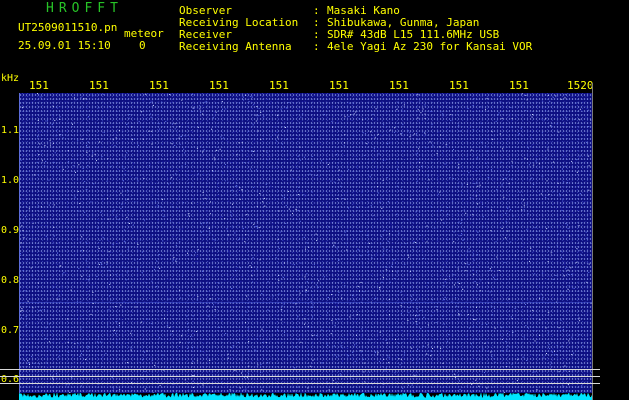 This screenshot has width=629, height=400. What do you see at coordinates (10, 330) in the screenshot?
I see `y-tick-label: 0.7` at bounding box center [10, 330].